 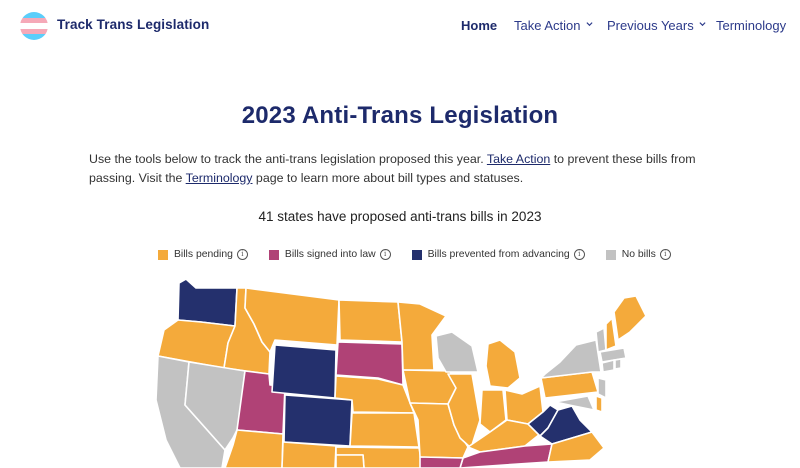 I want to click on page-title: 2023 Anti-Trans Legislation, so click(x=400, y=115).